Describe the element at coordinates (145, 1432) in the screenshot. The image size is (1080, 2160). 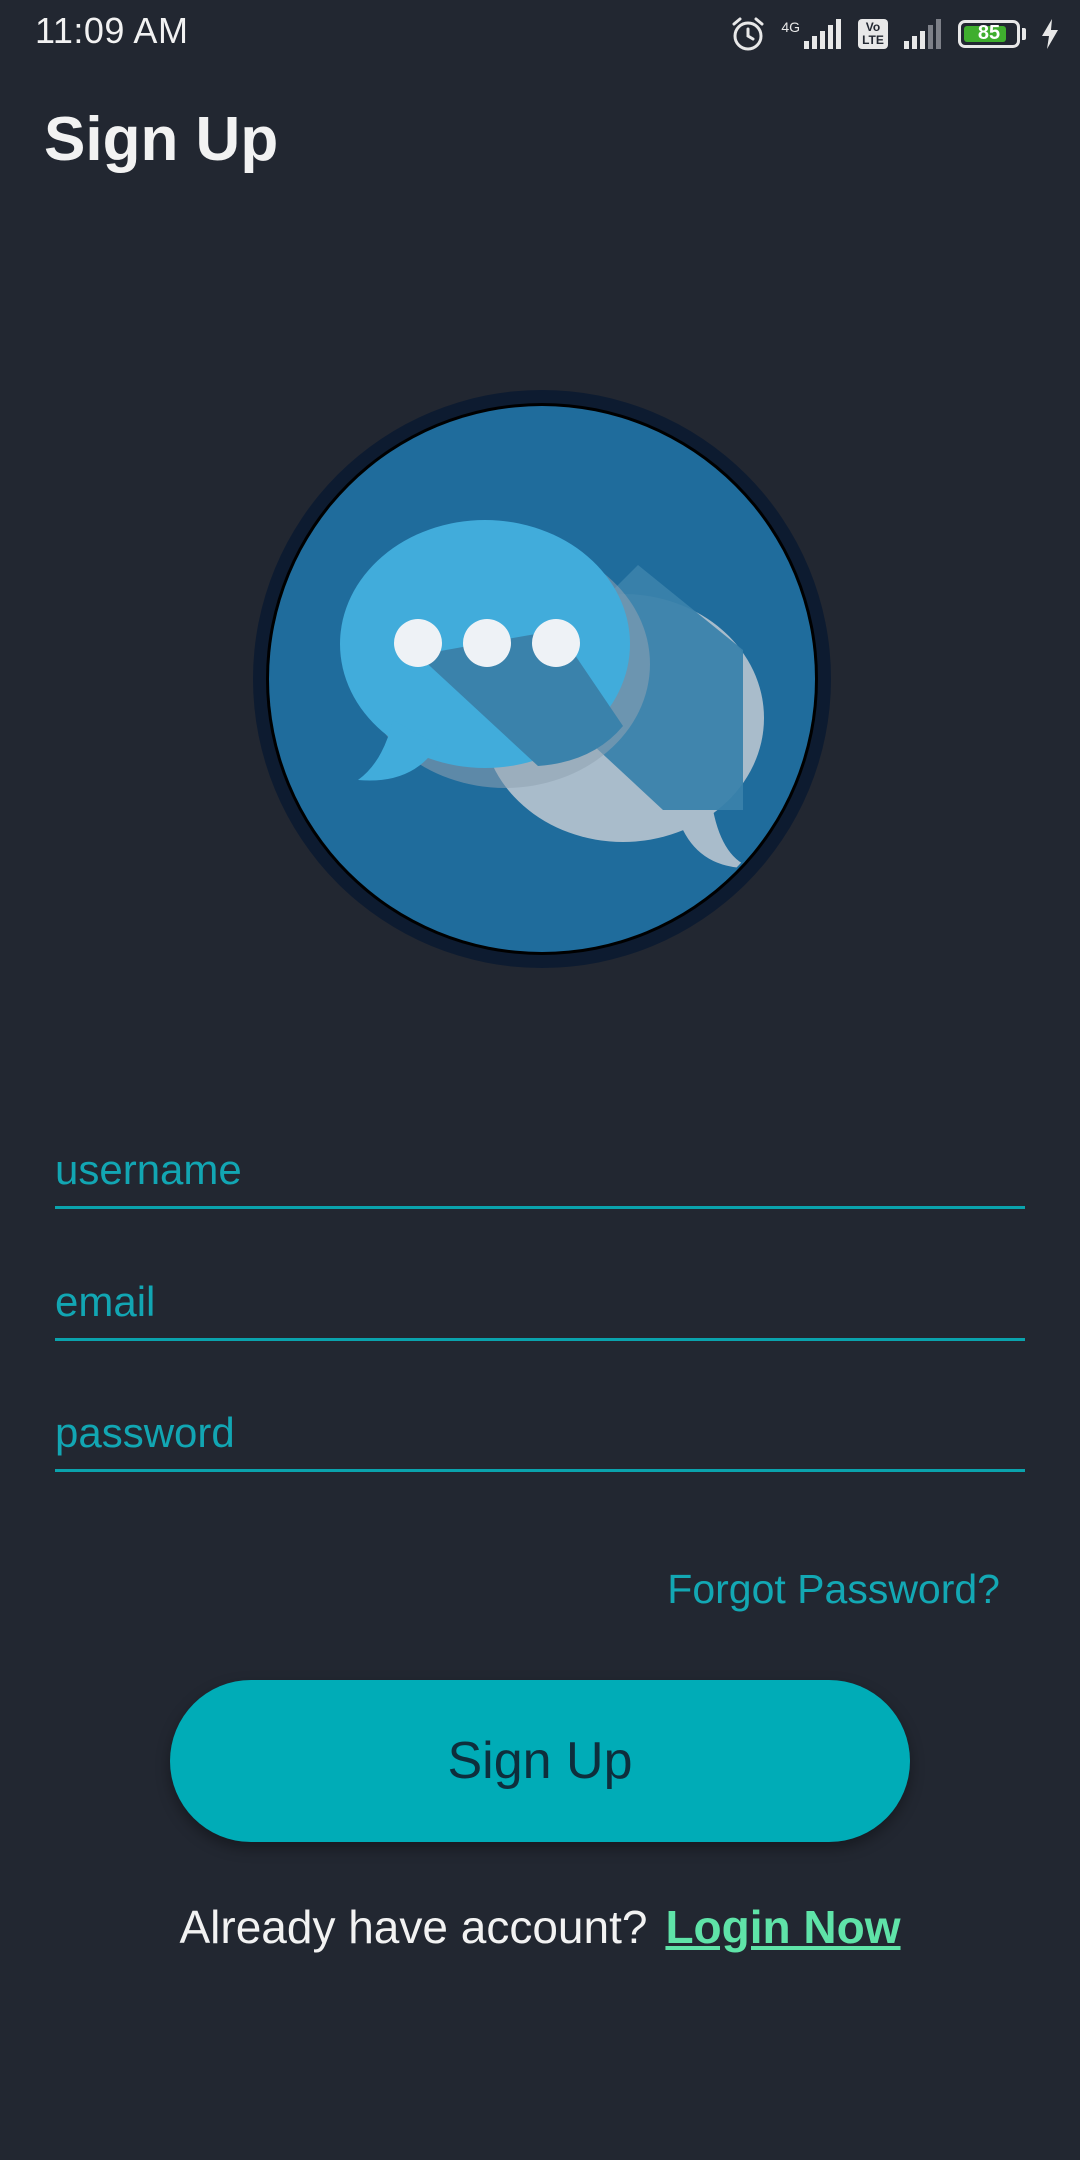
I see `password-placeholder: password` at that location.